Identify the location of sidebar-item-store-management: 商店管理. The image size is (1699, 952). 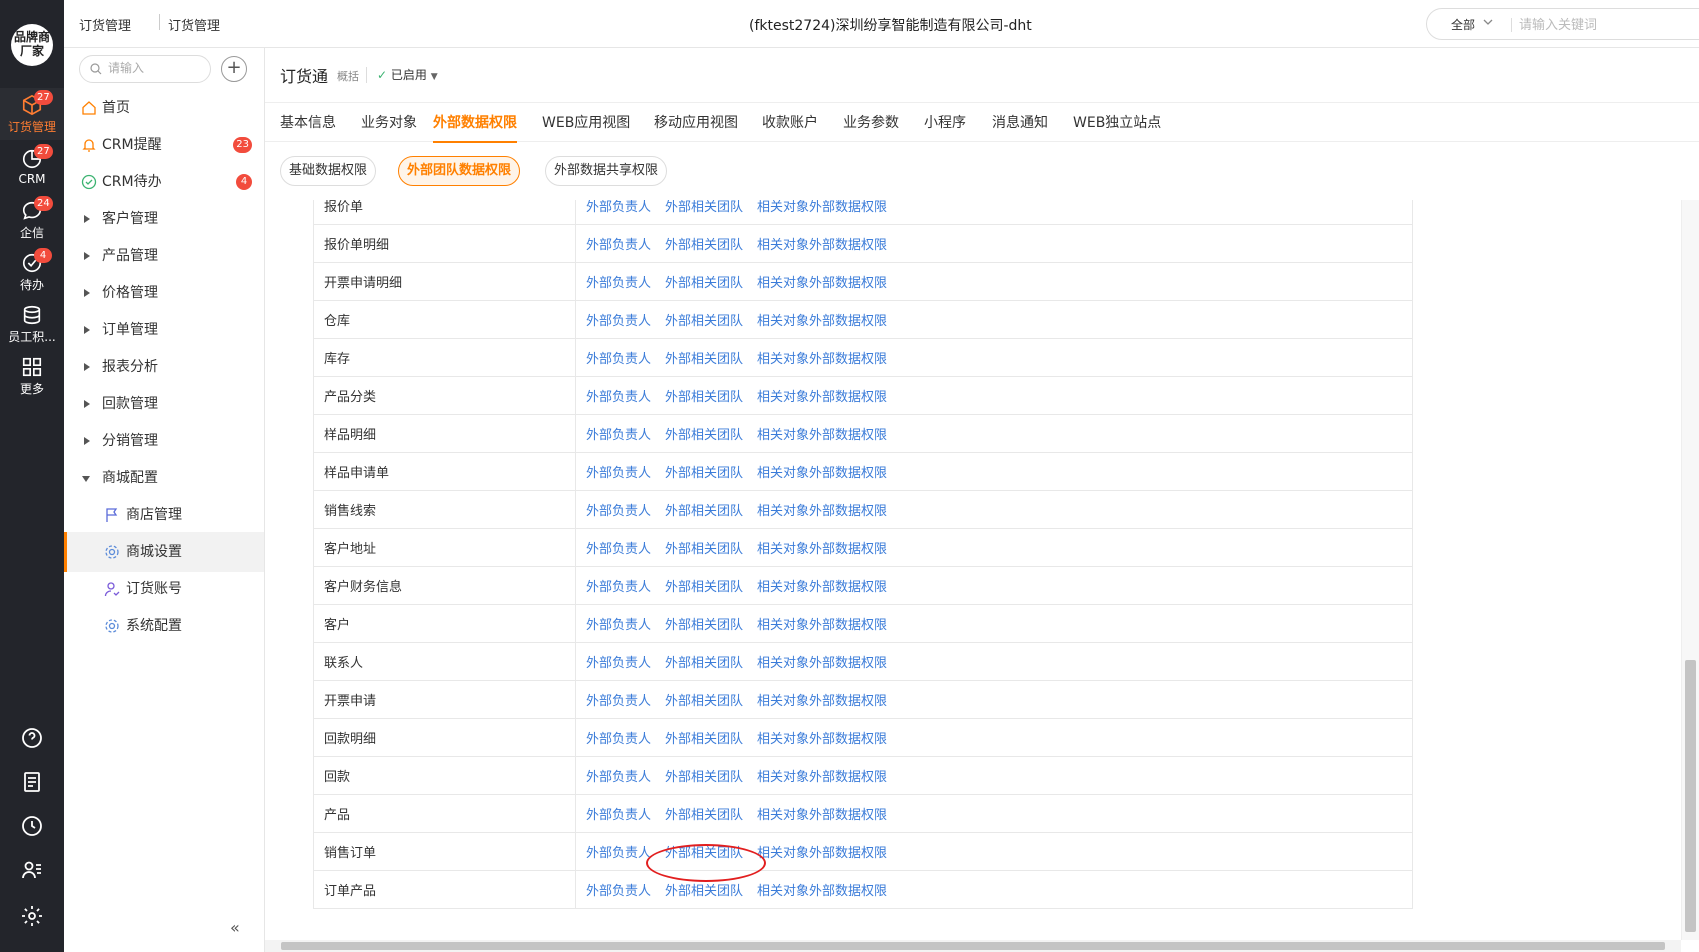
(164, 515).